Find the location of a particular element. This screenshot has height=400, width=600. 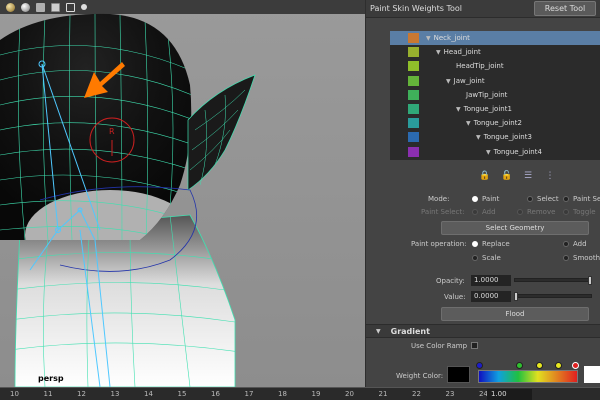

timeline-tick-label: 16 is located at coordinates (215, 394).